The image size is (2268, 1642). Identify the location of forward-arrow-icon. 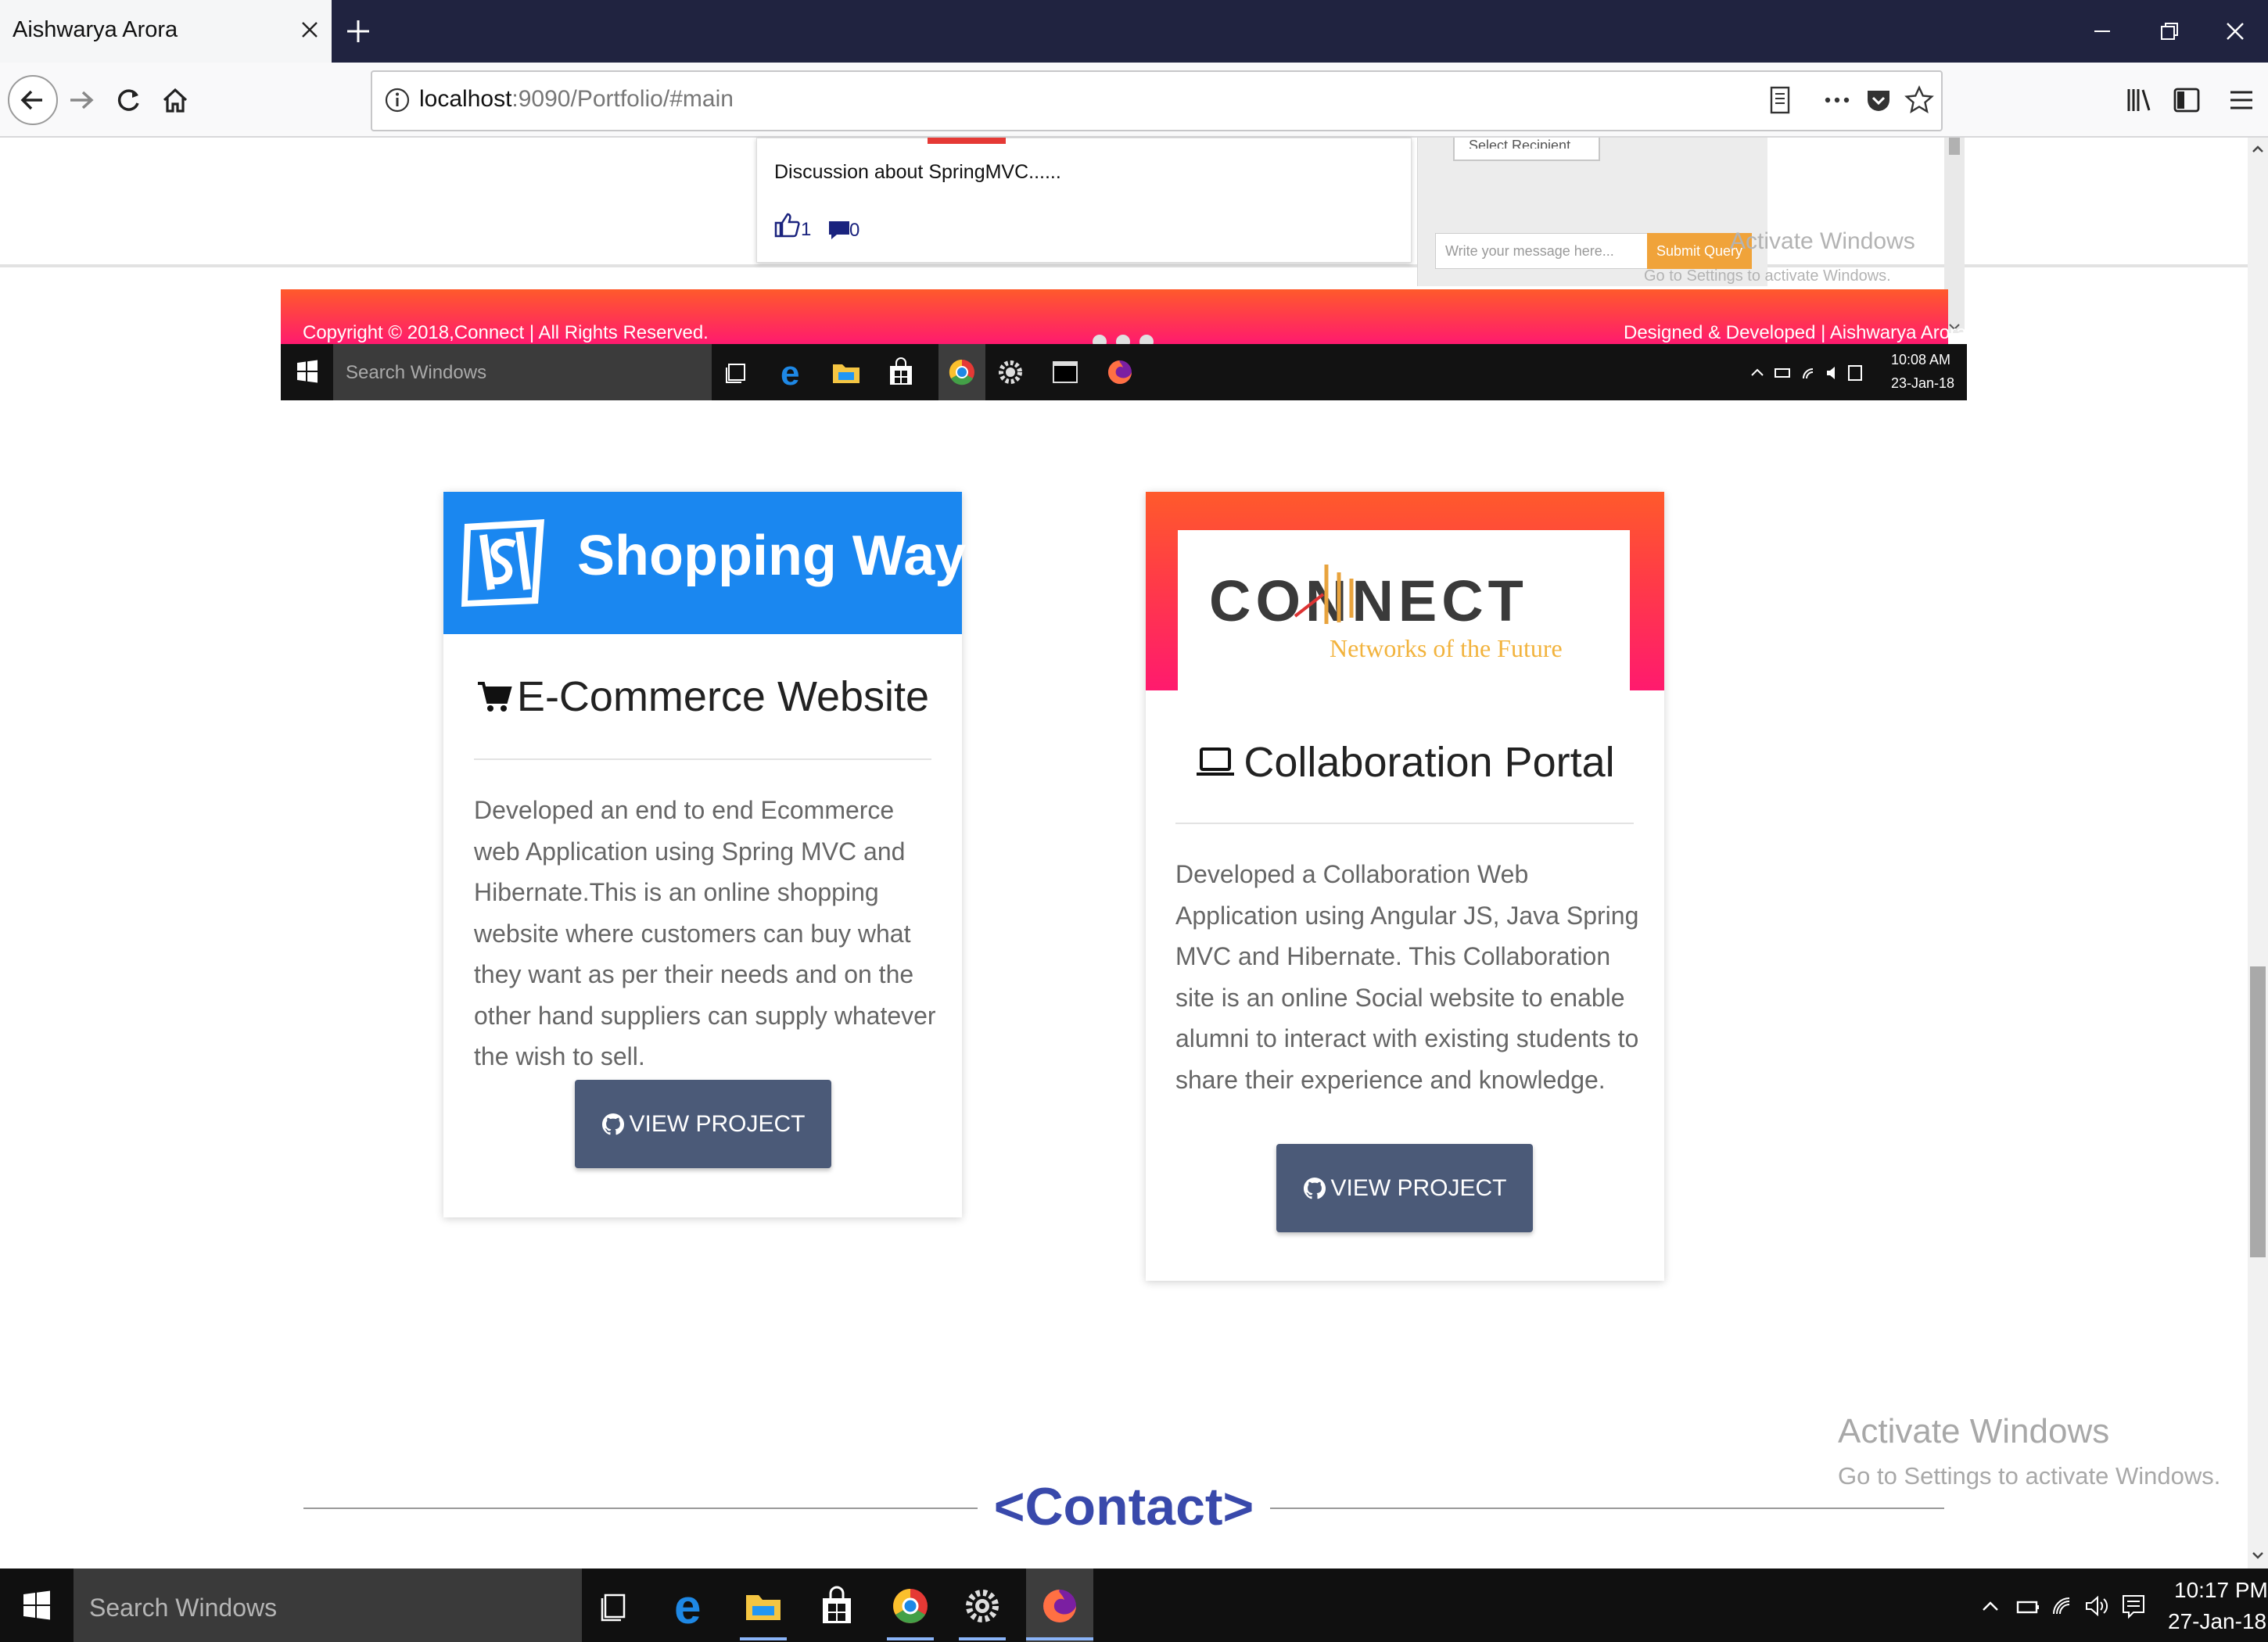
(81, 100).